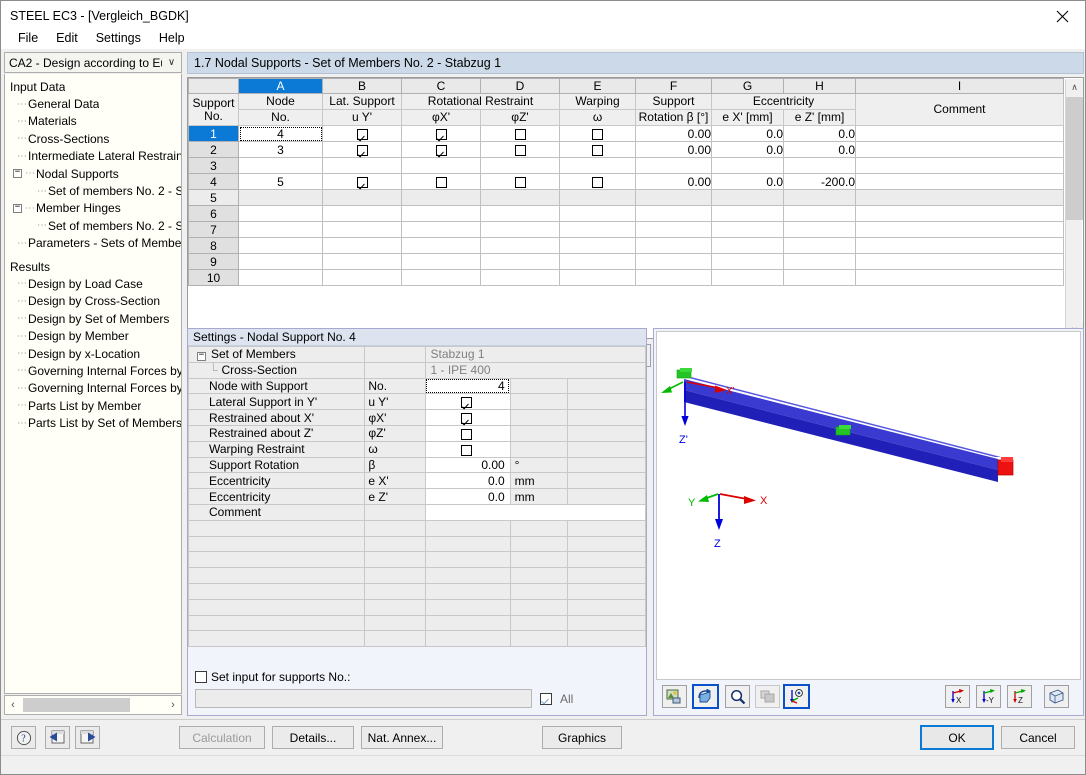 The image size is (1086, 775). Describe the element at coordinates (93, 353) in the screenshot. I see `tree-item-design-by-x-location: ⋯ Design by x-Location` at that location.